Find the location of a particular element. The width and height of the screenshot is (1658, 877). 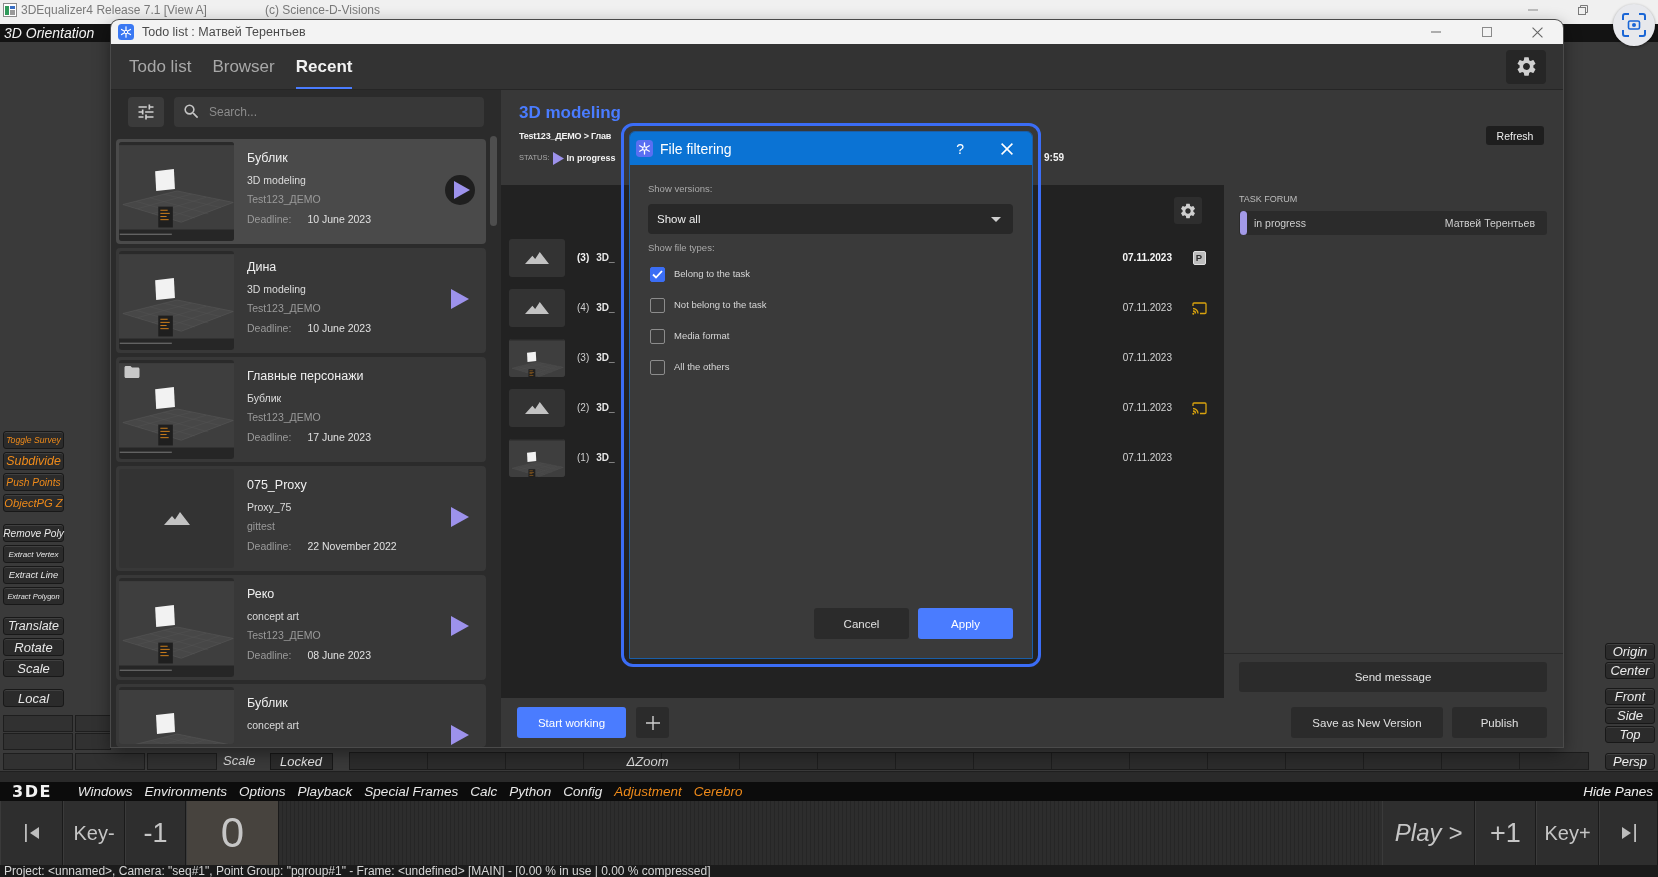

refresh-button: Refresh is located at coordinates (1515, 135).